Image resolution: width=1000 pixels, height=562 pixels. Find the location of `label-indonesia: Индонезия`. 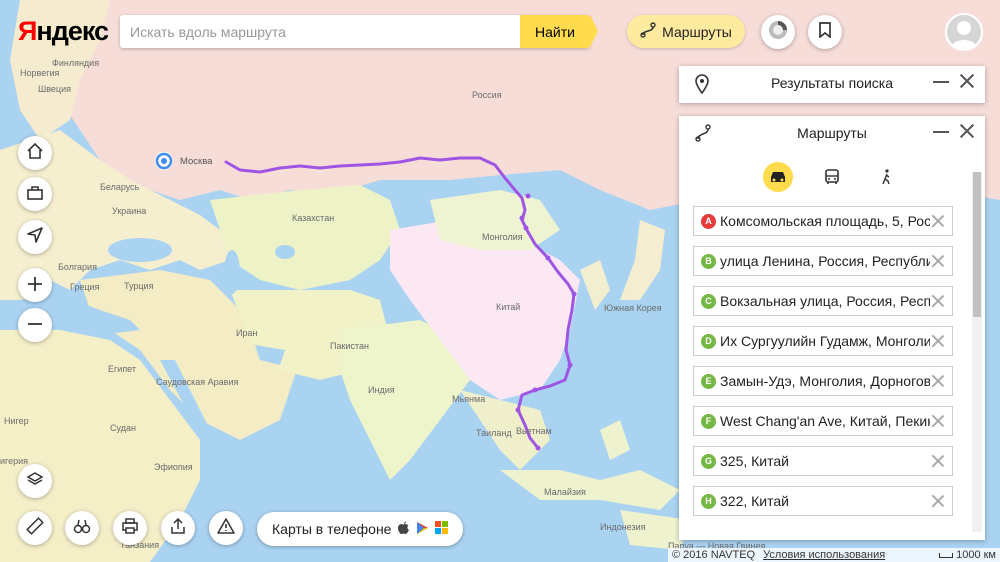

label-indonesia: Индонезия is located at coordinates (623, 527).